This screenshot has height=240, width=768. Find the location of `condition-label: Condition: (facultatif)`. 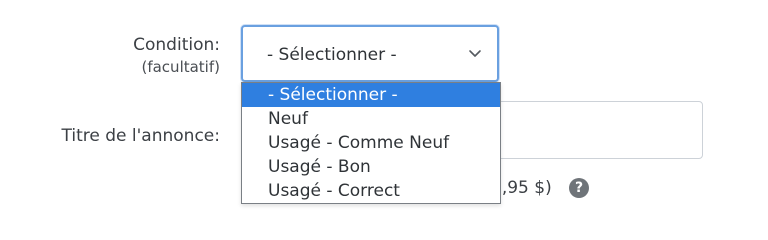

condition-label: Condition: (facultatif) is located at coordinates (120, 56).